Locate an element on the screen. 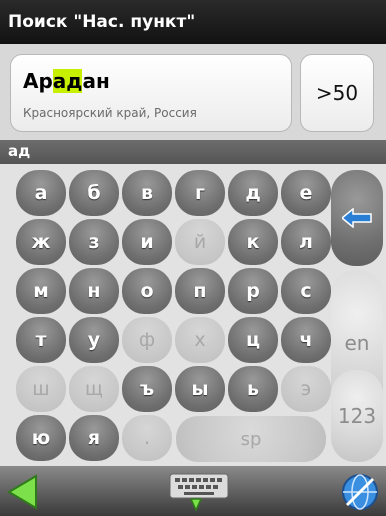 Image resolution: width=386 pixels, height=516 pixels. key-ж: ж is located at coordinates (41, 242).